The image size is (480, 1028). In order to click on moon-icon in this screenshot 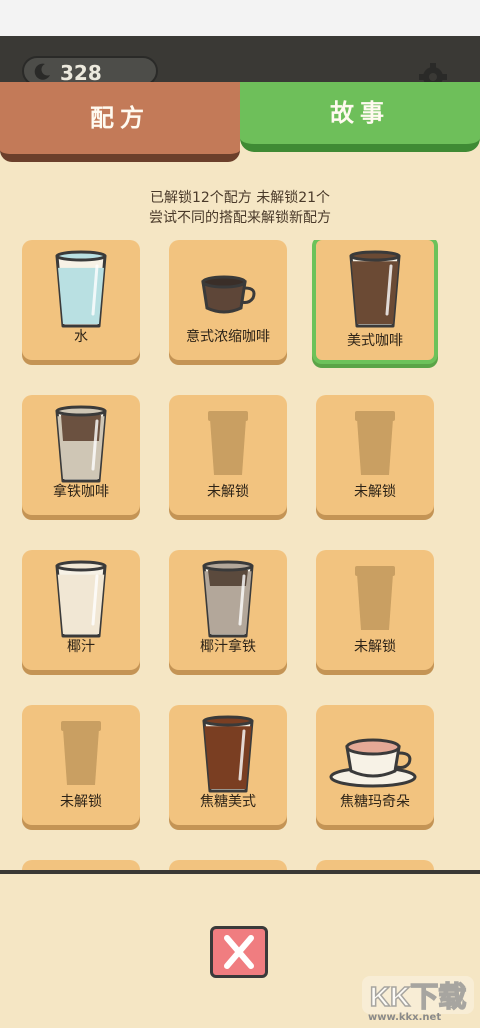, I will do `click(42, 71)`.